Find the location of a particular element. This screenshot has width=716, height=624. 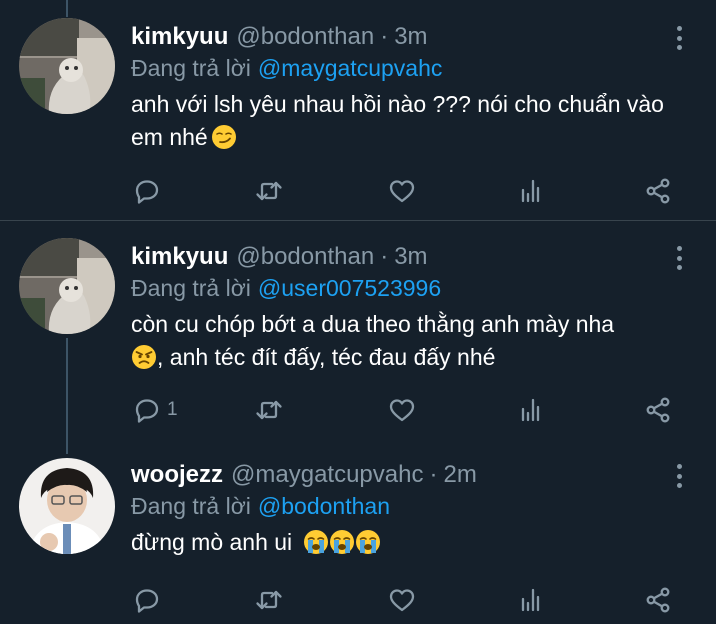

replying-to: Đang trả lời @bodonthan is located at coordinates (260, 506).